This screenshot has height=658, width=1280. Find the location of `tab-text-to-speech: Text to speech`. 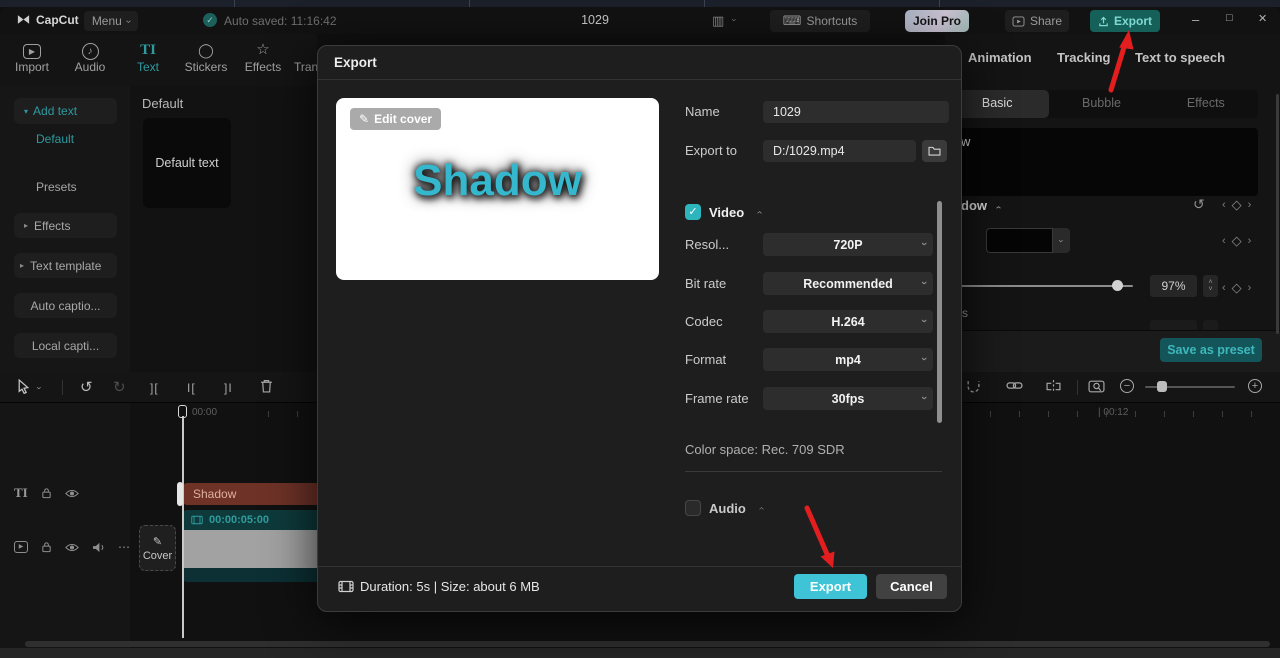

tab-text-to-speech: Text to speech is located at coordinates (1180, 57).